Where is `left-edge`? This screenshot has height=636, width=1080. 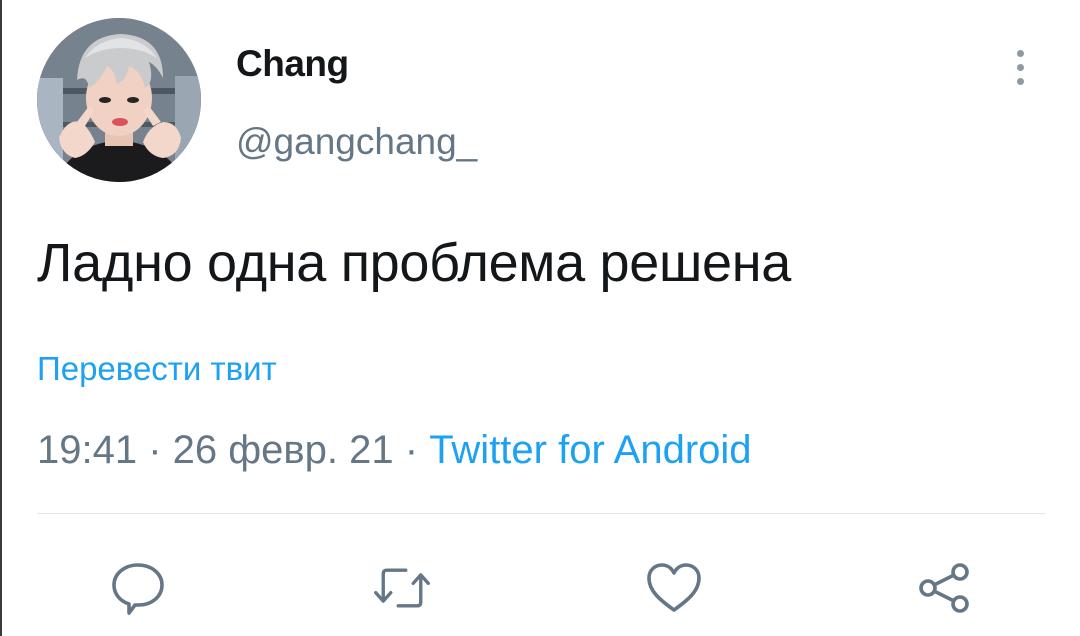 left-edge is located at coordinates (1, 318).